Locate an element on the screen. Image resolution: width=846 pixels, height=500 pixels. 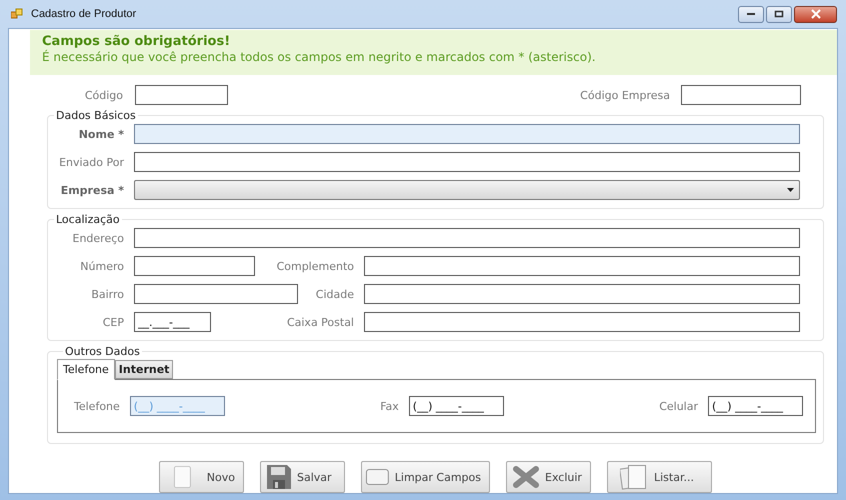
group-title: Outros Dados is located at coordinates (102, 351).